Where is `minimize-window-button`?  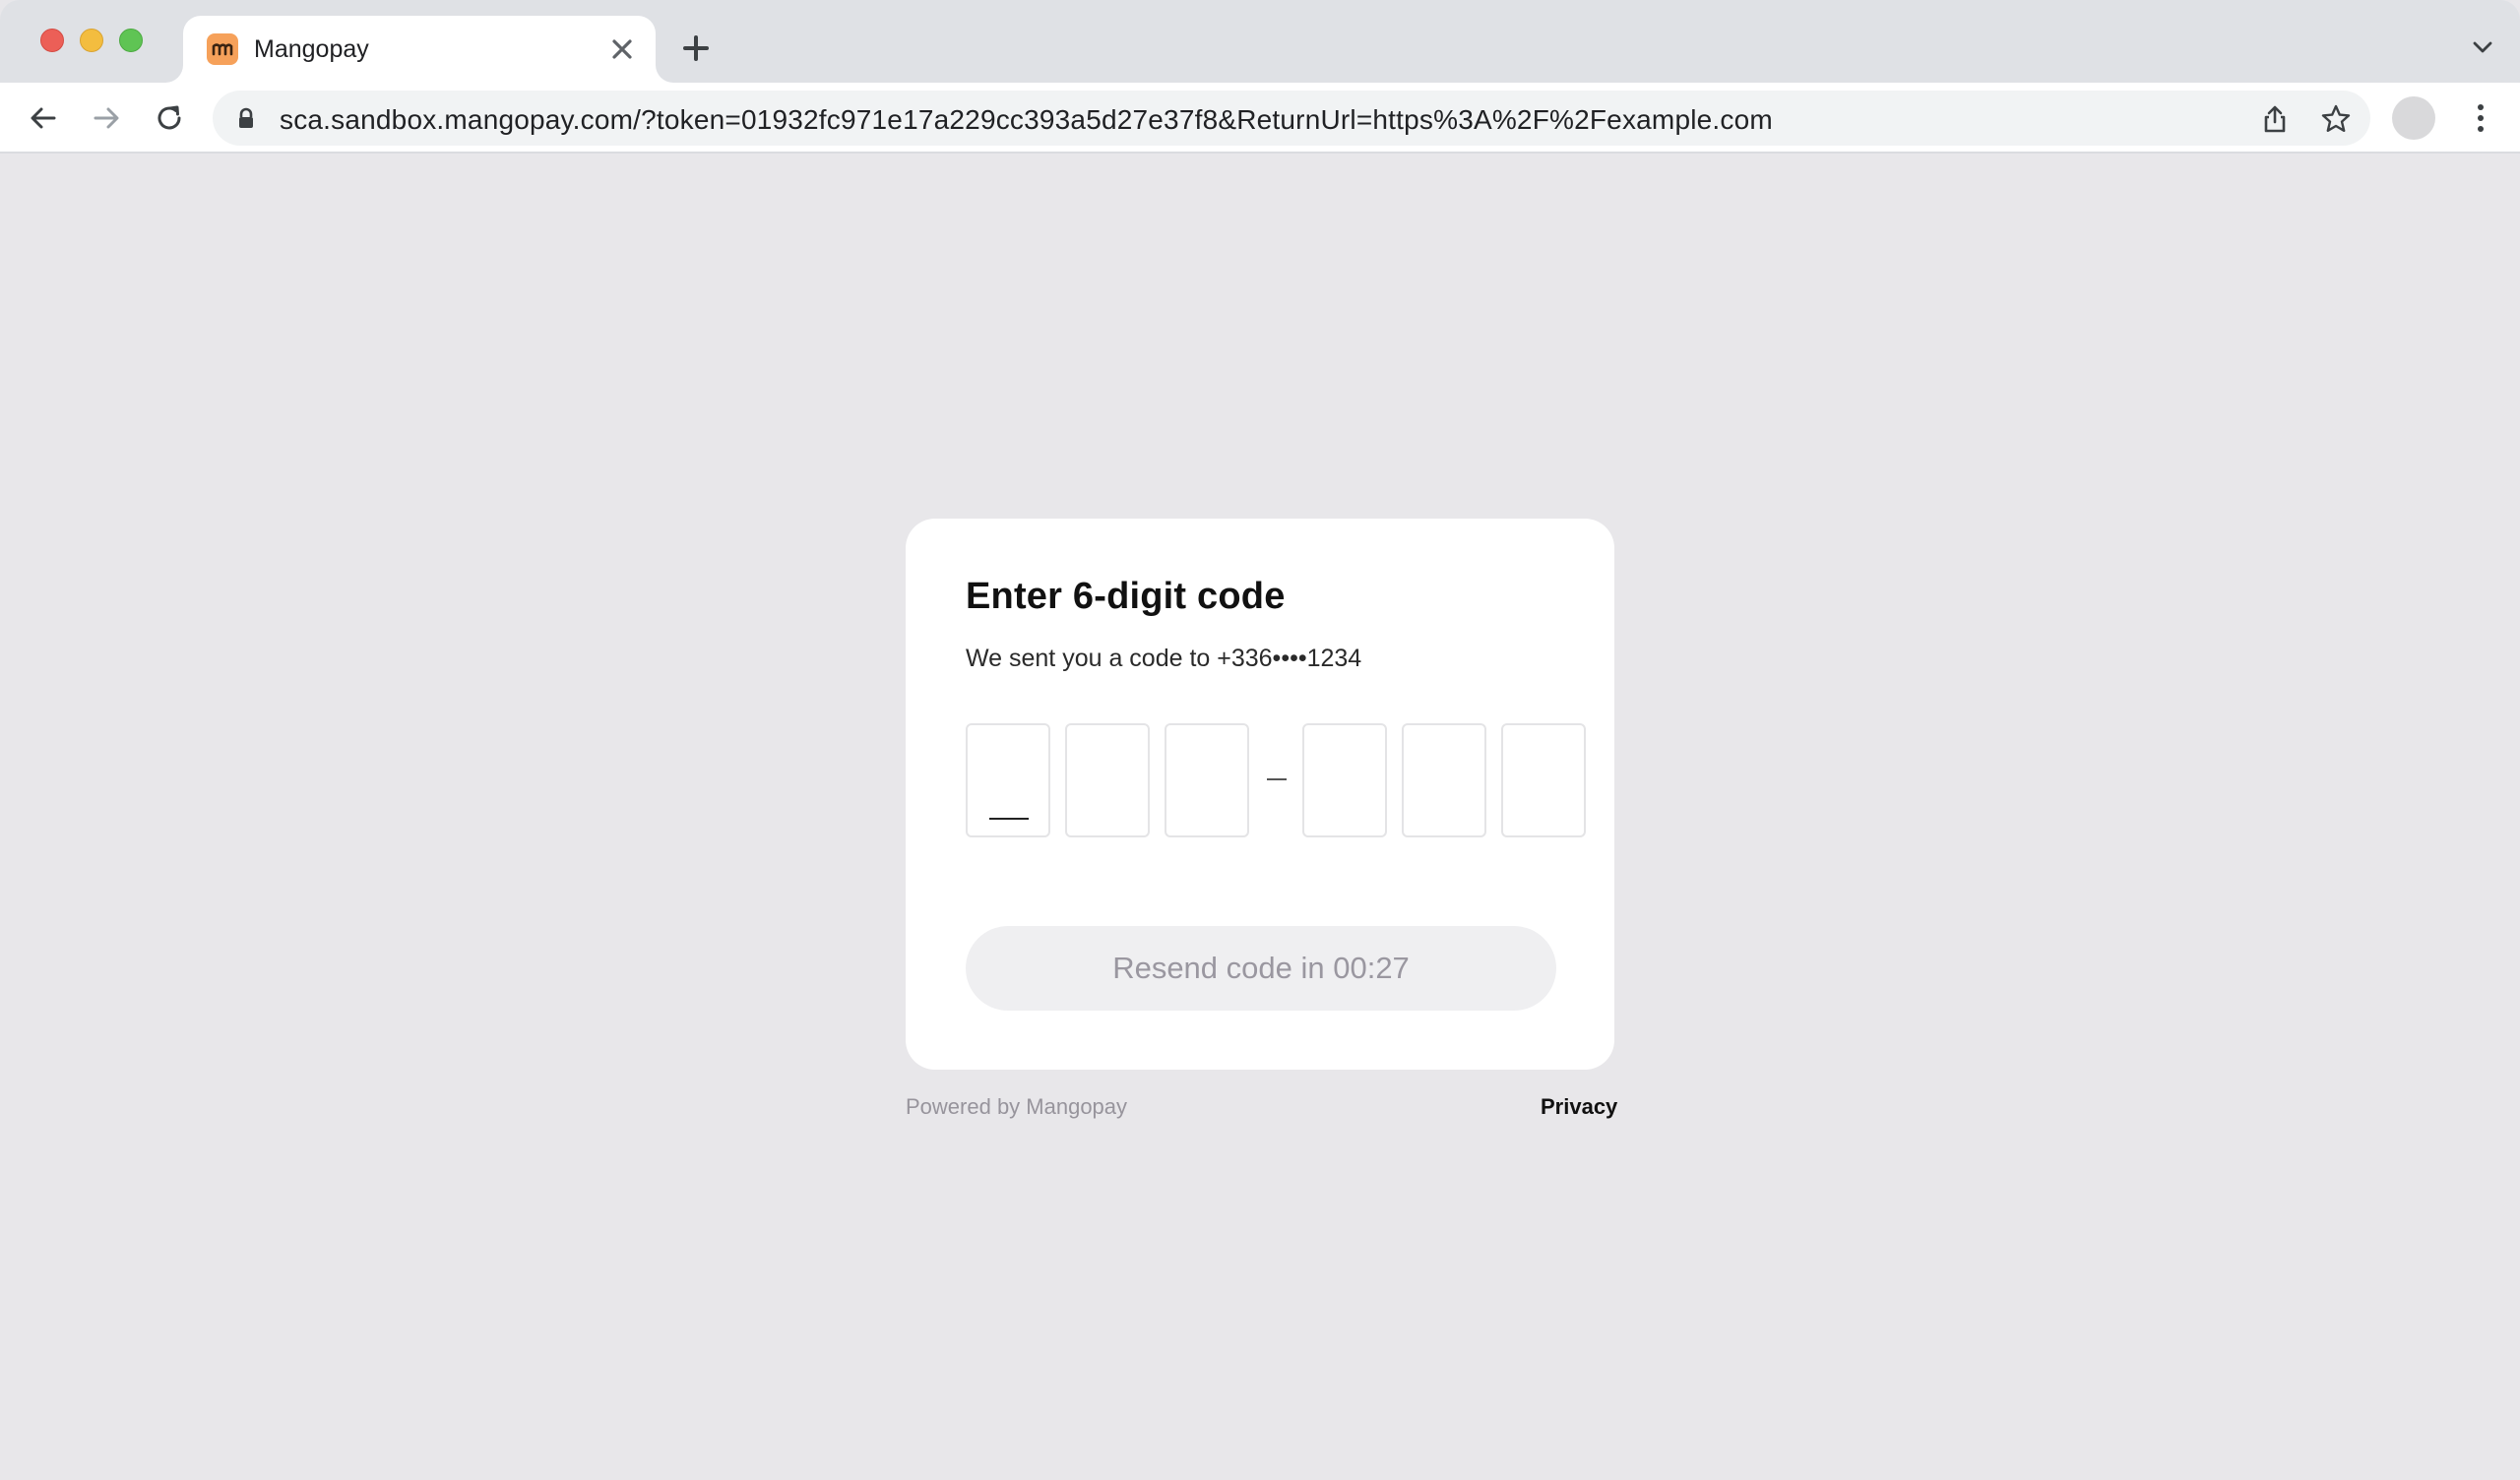
minimize-window-button is located at coordinates (91, 40).